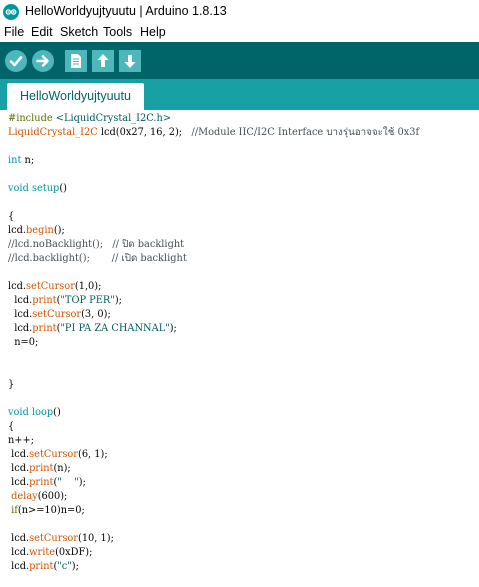 The height and width of the screenshot is (587, 479). What do you see at coordinates (115, 328) in the screenshot?
I see `string-literal: "PI PA ZA CHANNAL"` at bounding box center [115, 328].